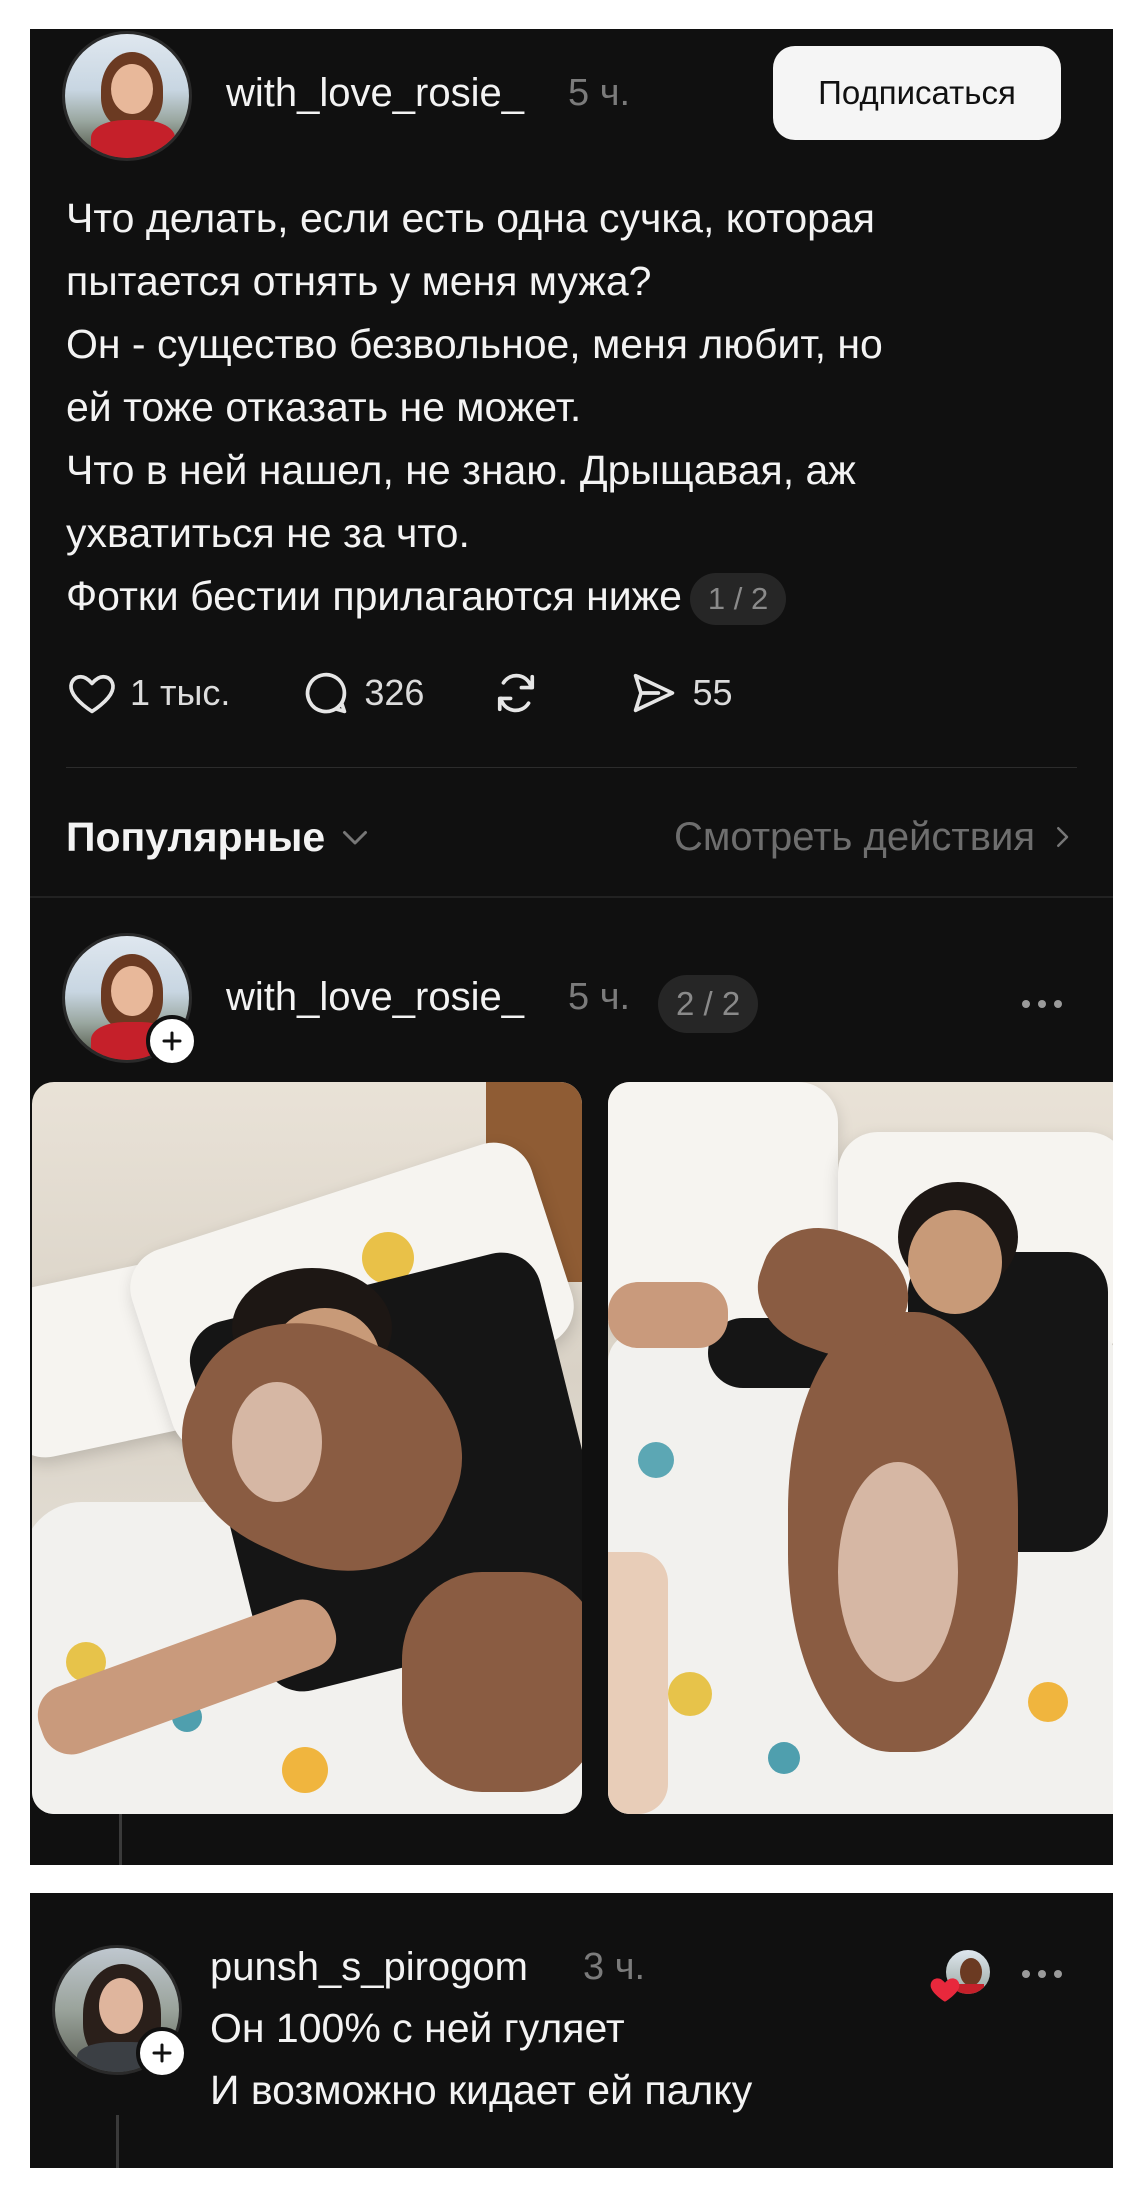  What do you see at coordinates (860, 1448) in the screenshot?
I see `post-photo` at bounding box center [860, 1448].